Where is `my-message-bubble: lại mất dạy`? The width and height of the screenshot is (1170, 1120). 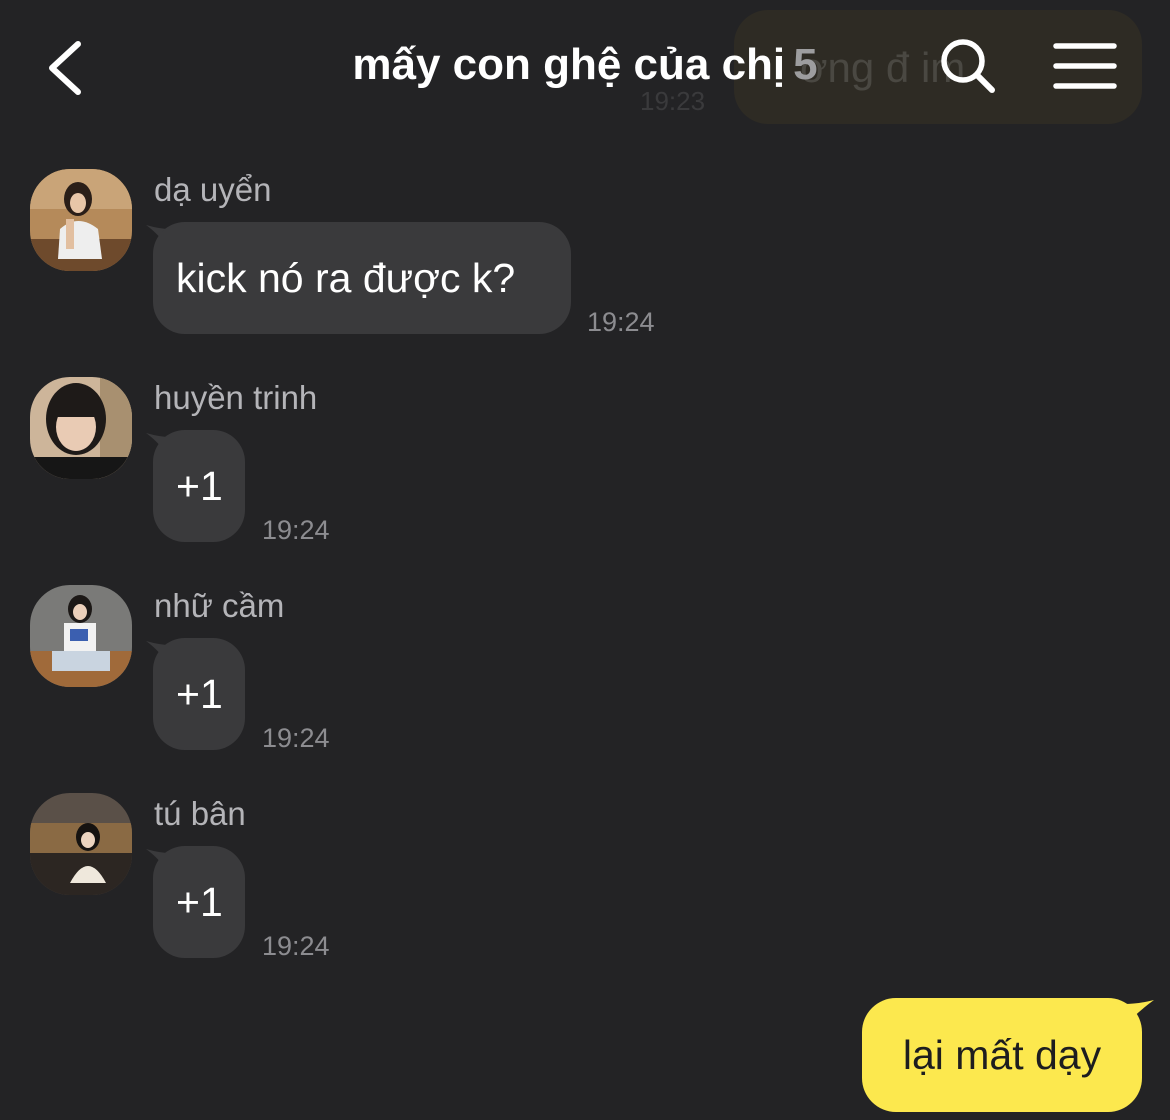 my-message-bubble: lại mất dạy is located at coordinates (1002, 1055).